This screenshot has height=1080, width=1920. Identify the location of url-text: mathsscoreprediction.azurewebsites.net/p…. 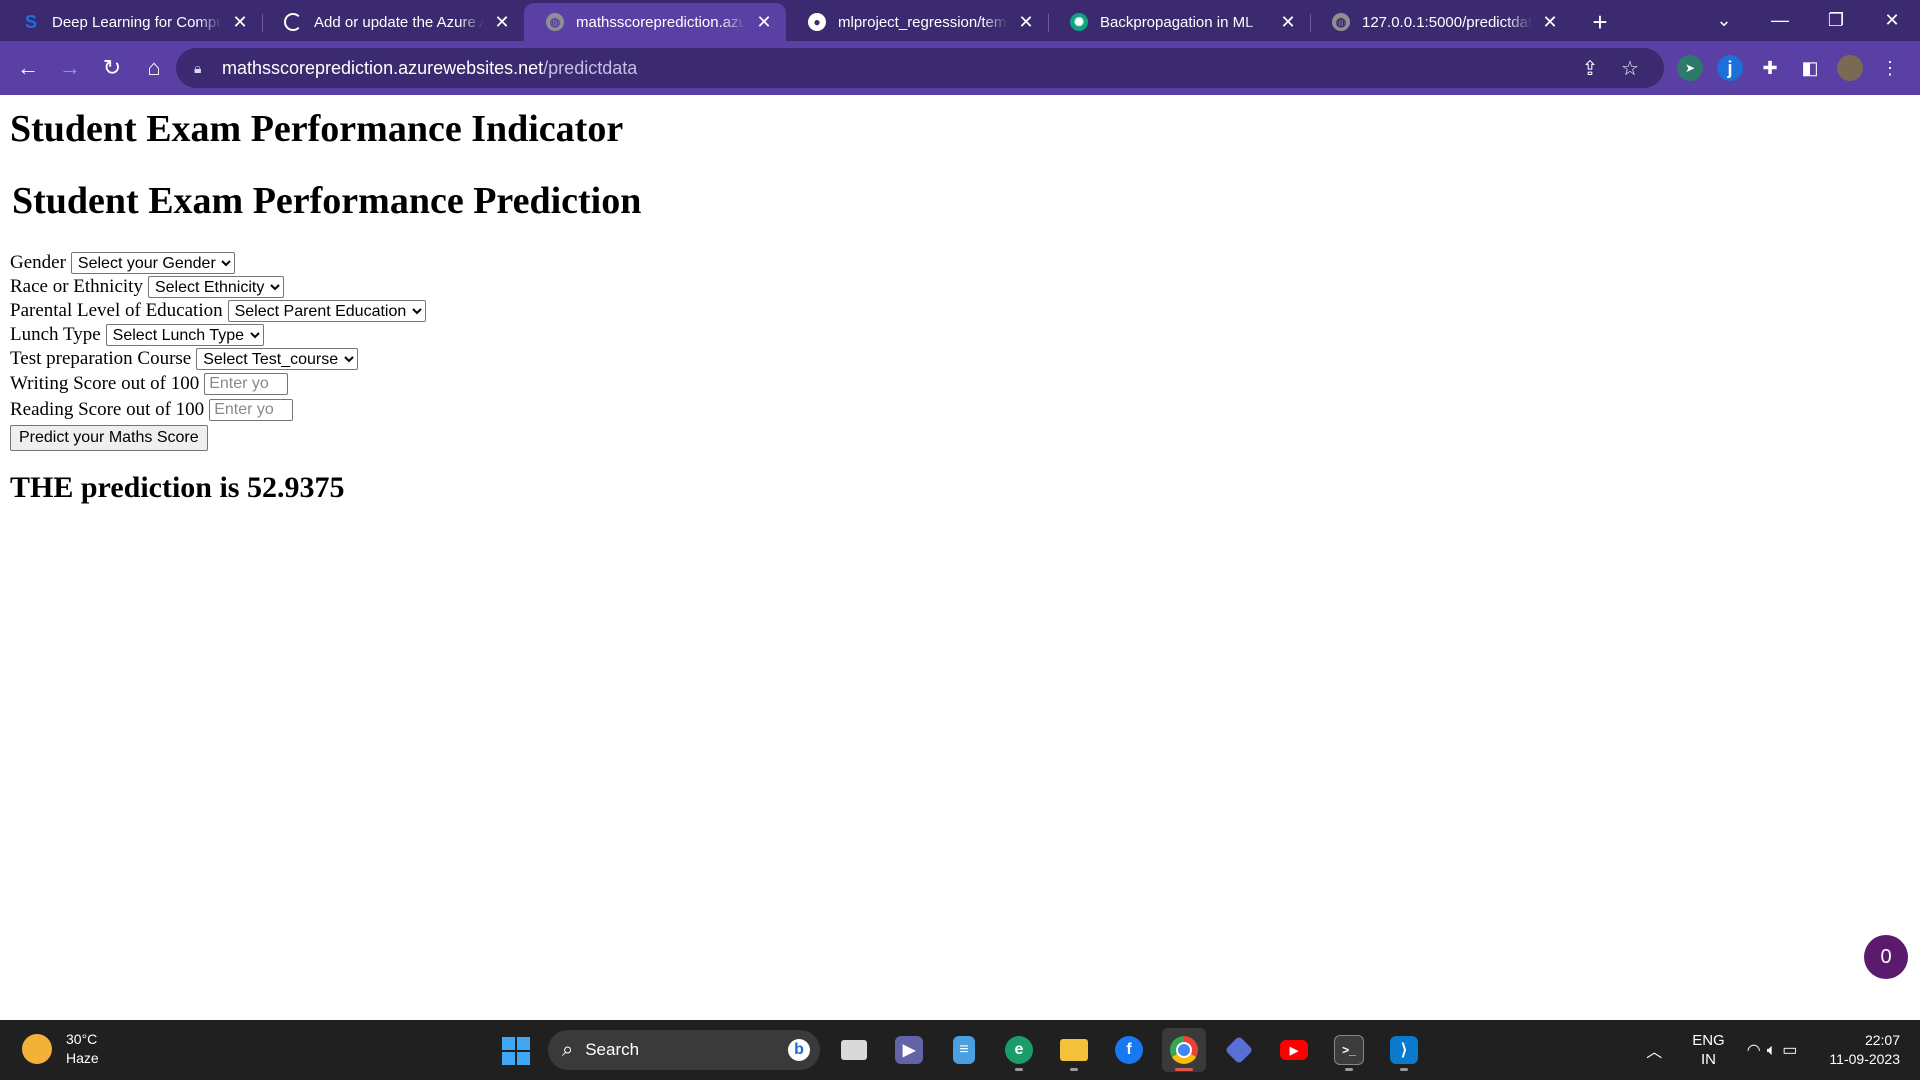
(429, 68).